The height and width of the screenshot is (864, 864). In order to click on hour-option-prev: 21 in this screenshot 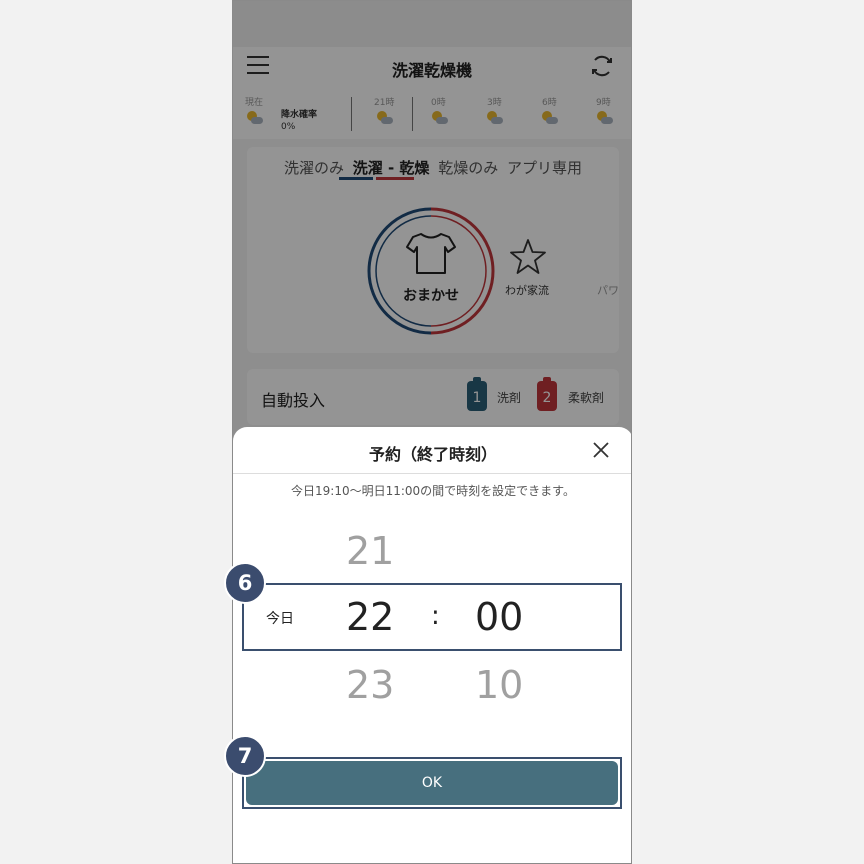, I will do `click(370, 551)`.